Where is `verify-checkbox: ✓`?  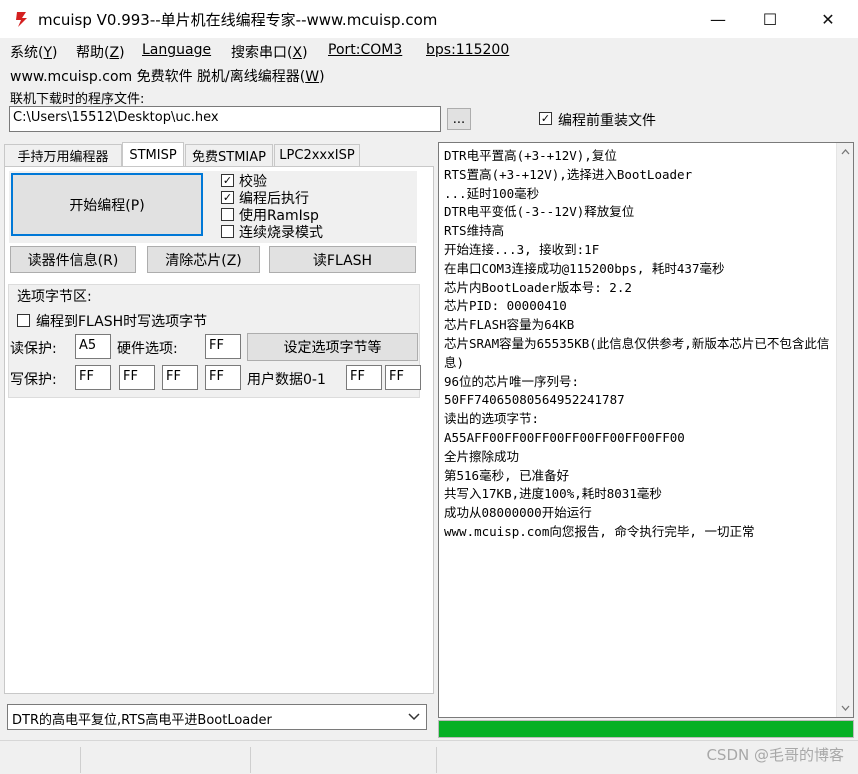
verify-checkbox: ✓ is located at coordinates (227, 180).